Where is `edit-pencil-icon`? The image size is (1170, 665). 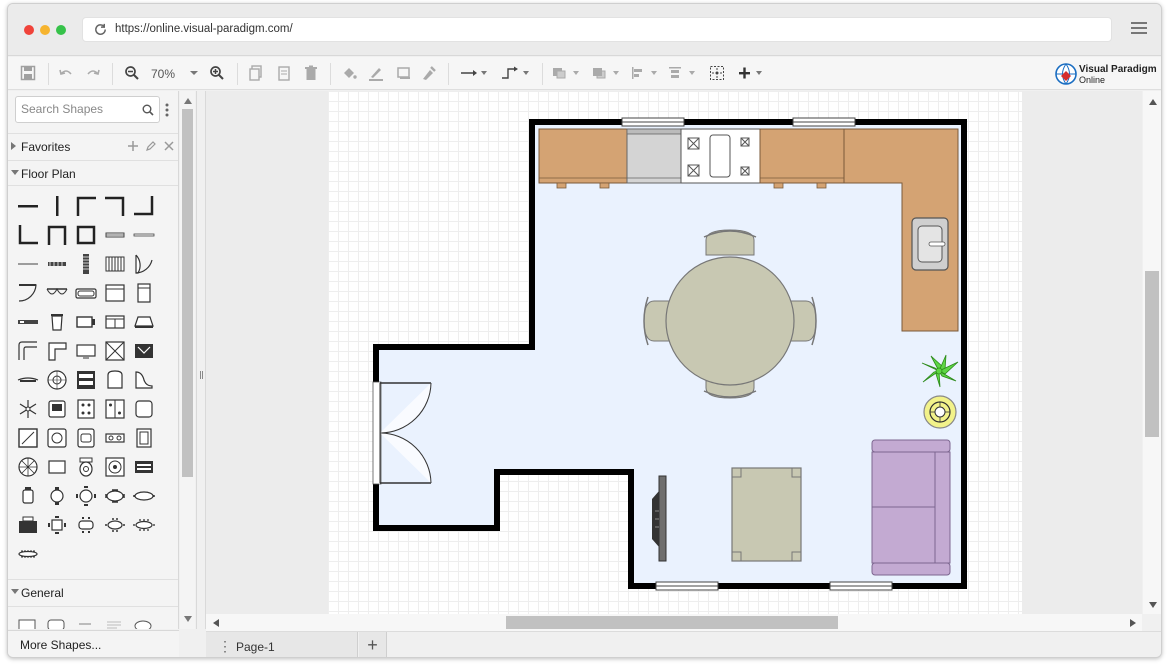
edit-pencil-icon is located at coordinates (151, 146).